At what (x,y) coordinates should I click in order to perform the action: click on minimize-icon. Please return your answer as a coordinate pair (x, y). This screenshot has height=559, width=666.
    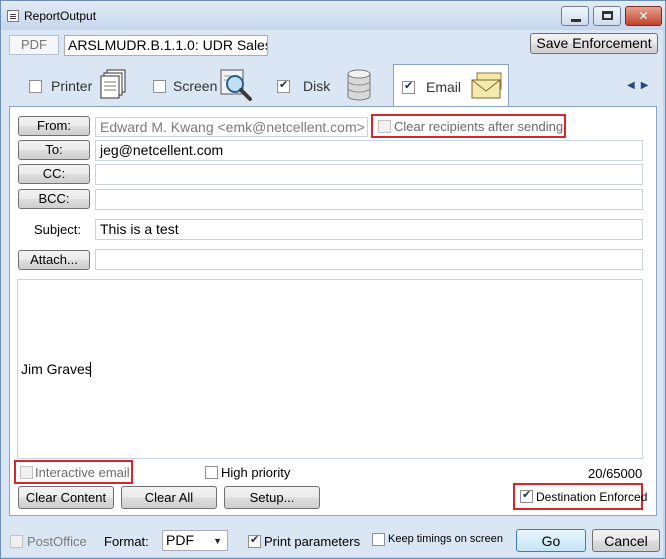
    Looking at the image, I should click on (576, 20).